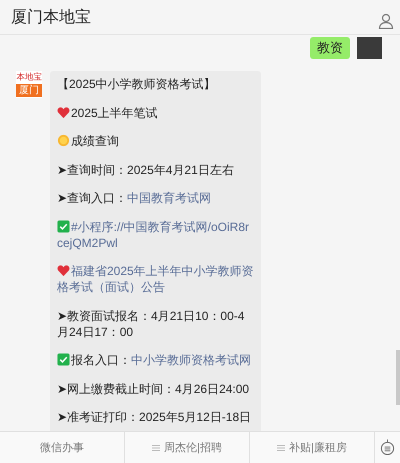 This screenshot has width=400, height=463. What do you see at coordinates (156, 279) in the screenshot?
I see `link: 福建省2025年上半年中小学教师资格考试（面试）公告` at bounding box center [156, 279].